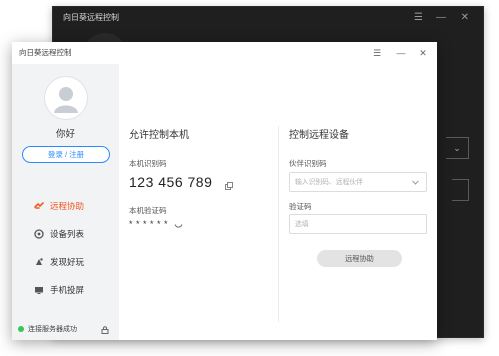  What do you see at coordinates (148, 210) in the screenshot?
I see `verification-code-label: 本机验证码` at bounding box center [148, 210].